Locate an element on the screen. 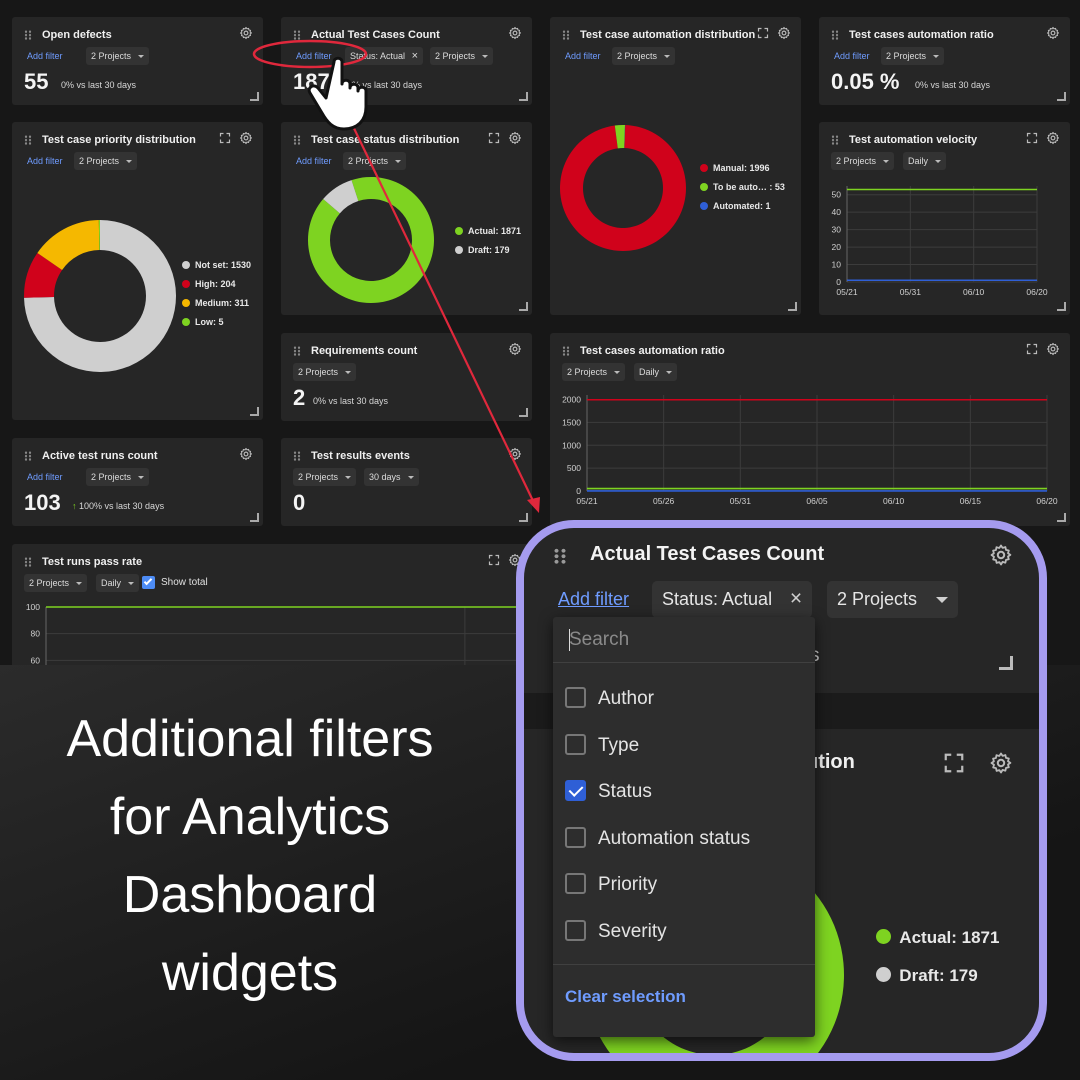  headline-line-4: widgets is located at coordinates (250, 973).